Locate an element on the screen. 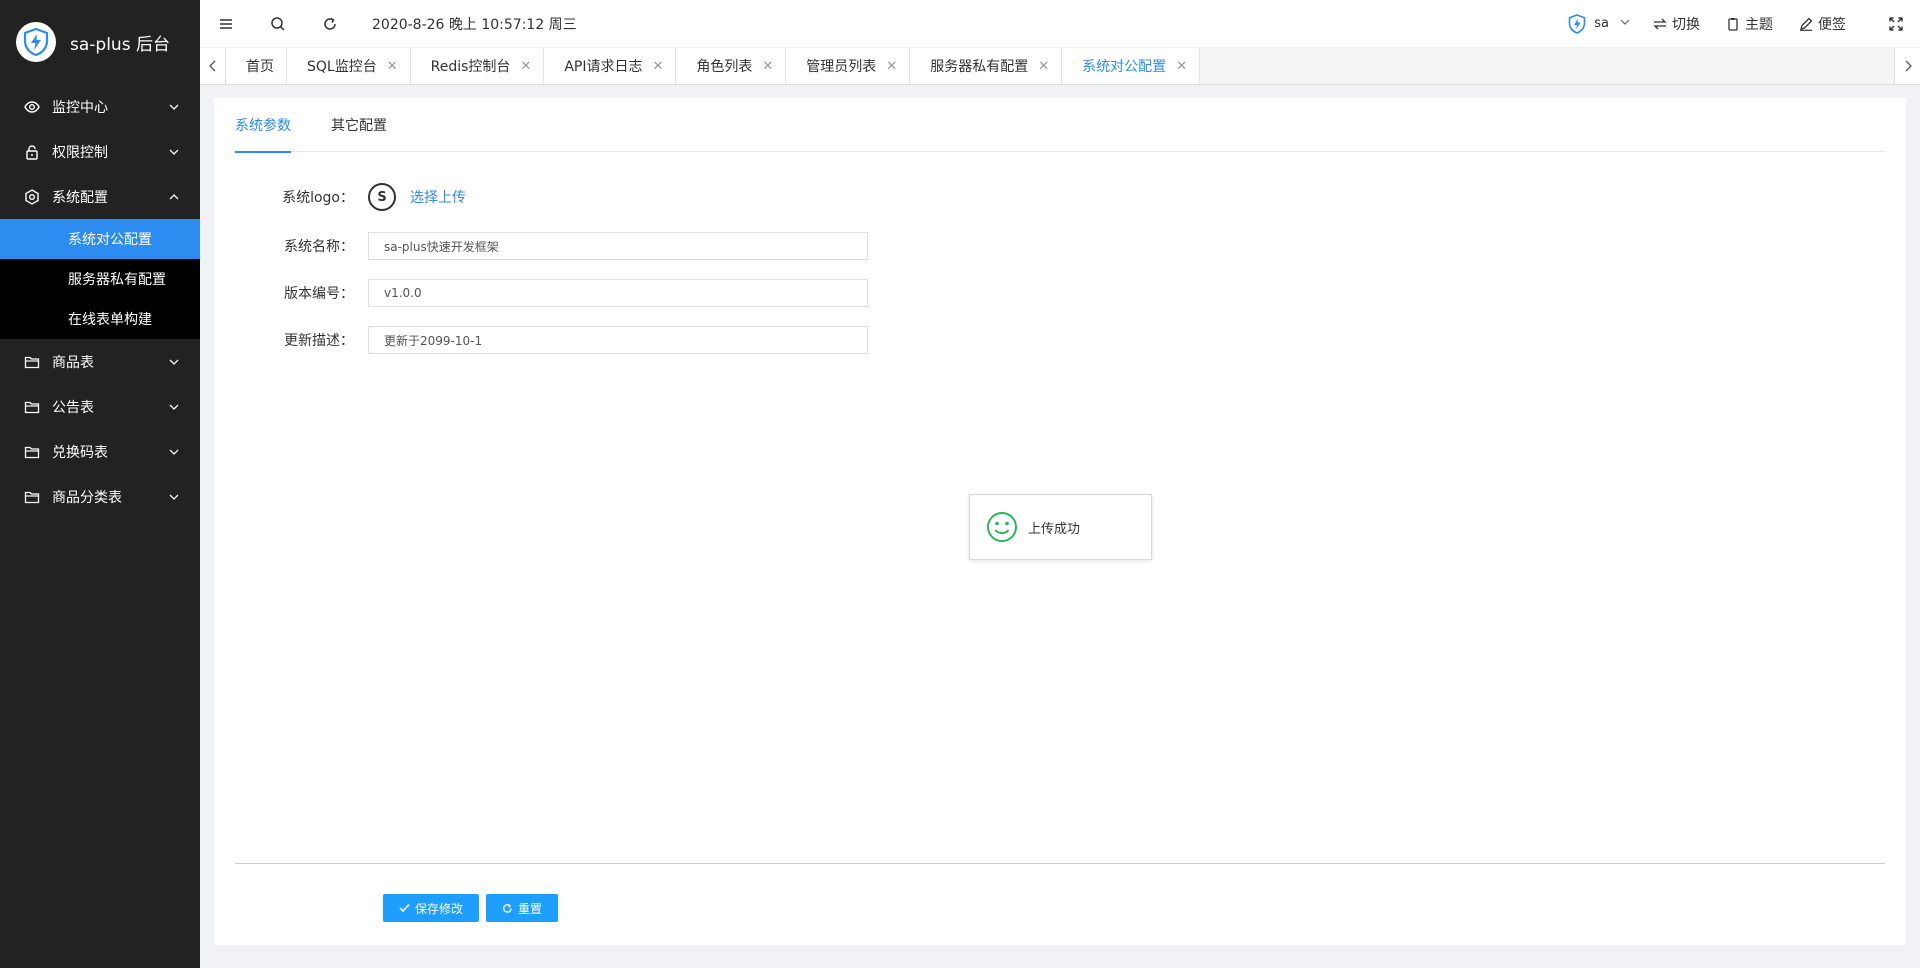 This screenshot has width=1920, height=968. chevron-up-icon is located at coordinates (174, 197).